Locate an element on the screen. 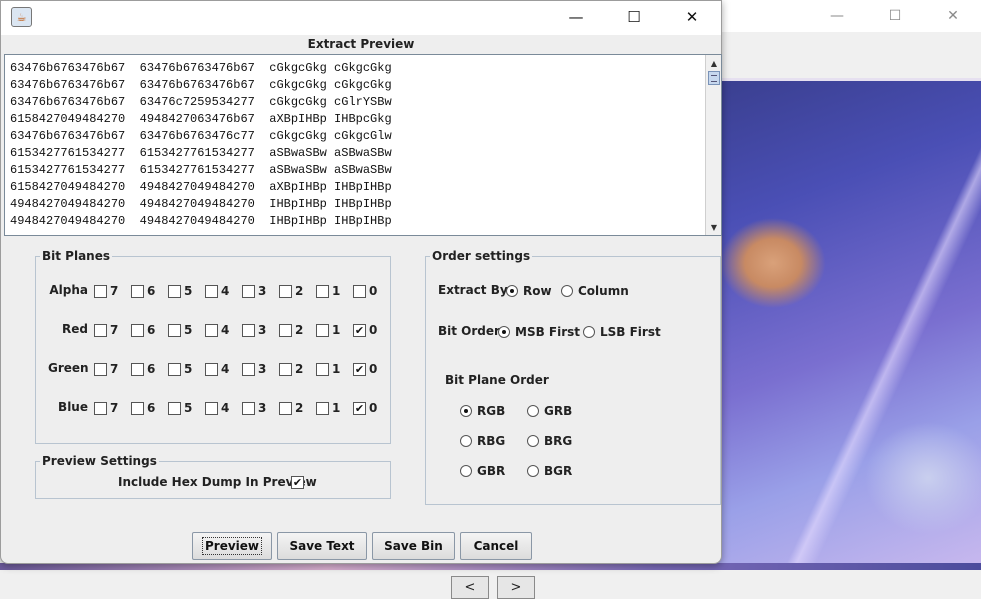 The width and height of the screenshot is (981, 599). extract-by-column-radio: Column is located at coordinates (595, 291).